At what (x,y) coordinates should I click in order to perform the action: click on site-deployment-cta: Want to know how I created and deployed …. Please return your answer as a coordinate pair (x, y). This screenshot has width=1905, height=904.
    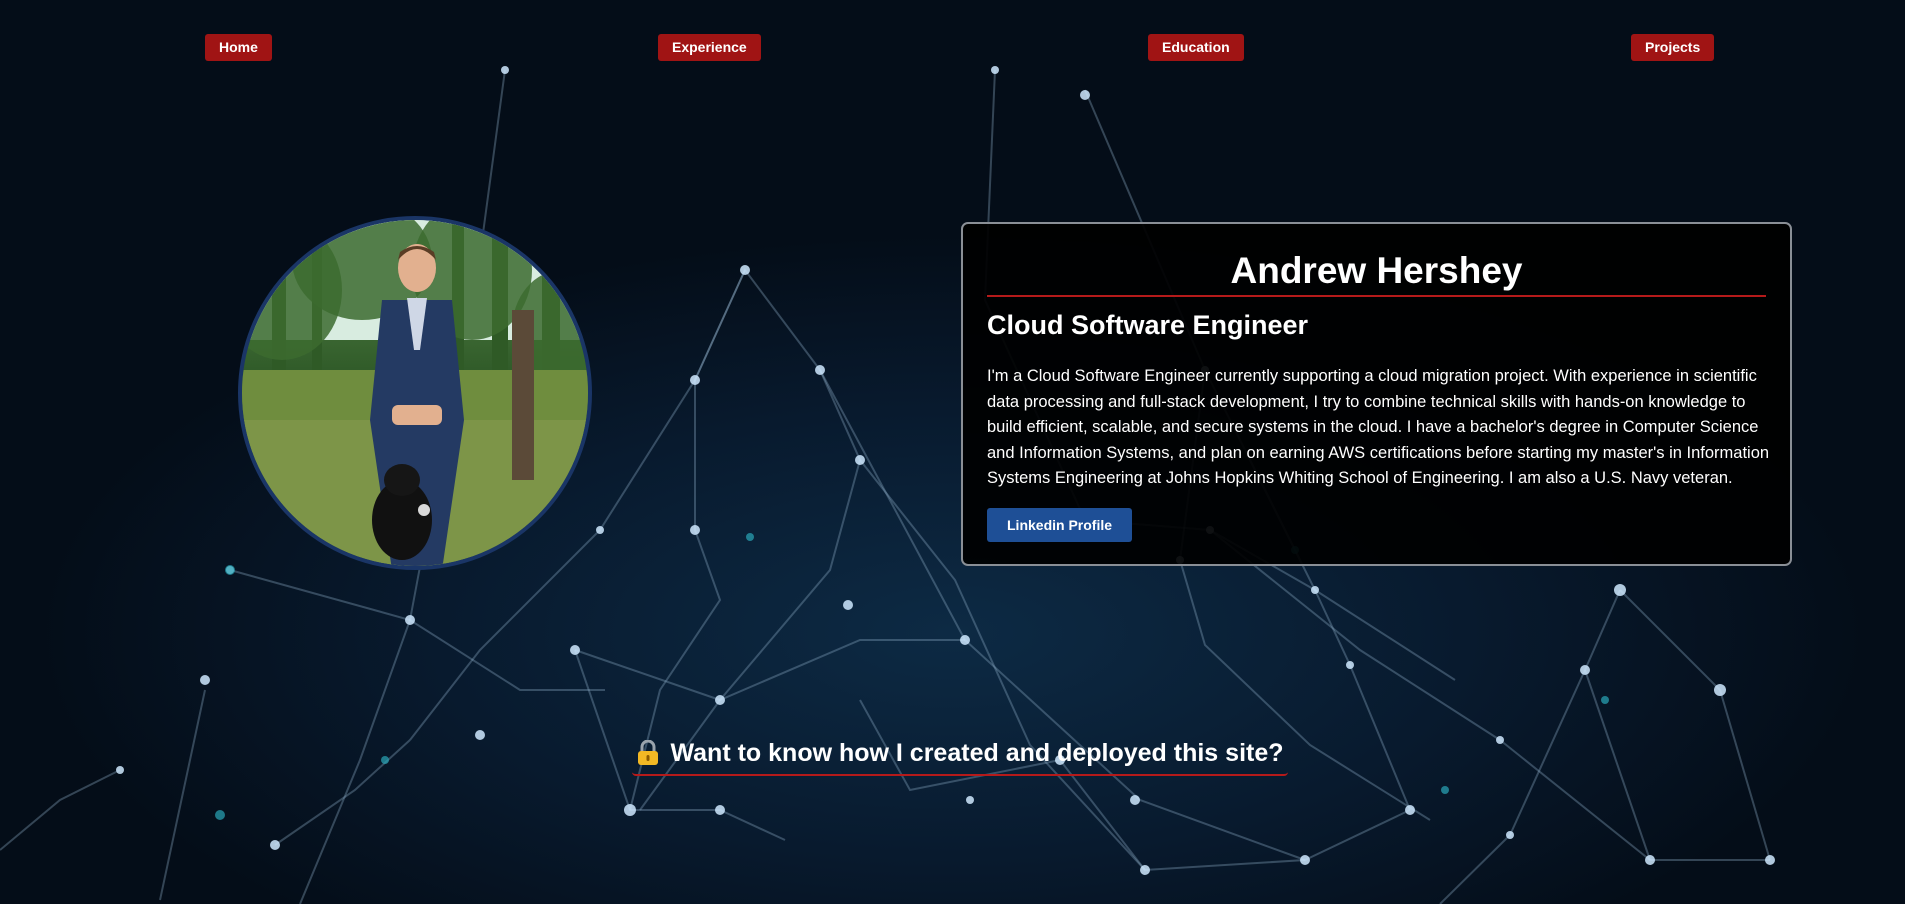
    Looking at the image, I should click on (960, 754).